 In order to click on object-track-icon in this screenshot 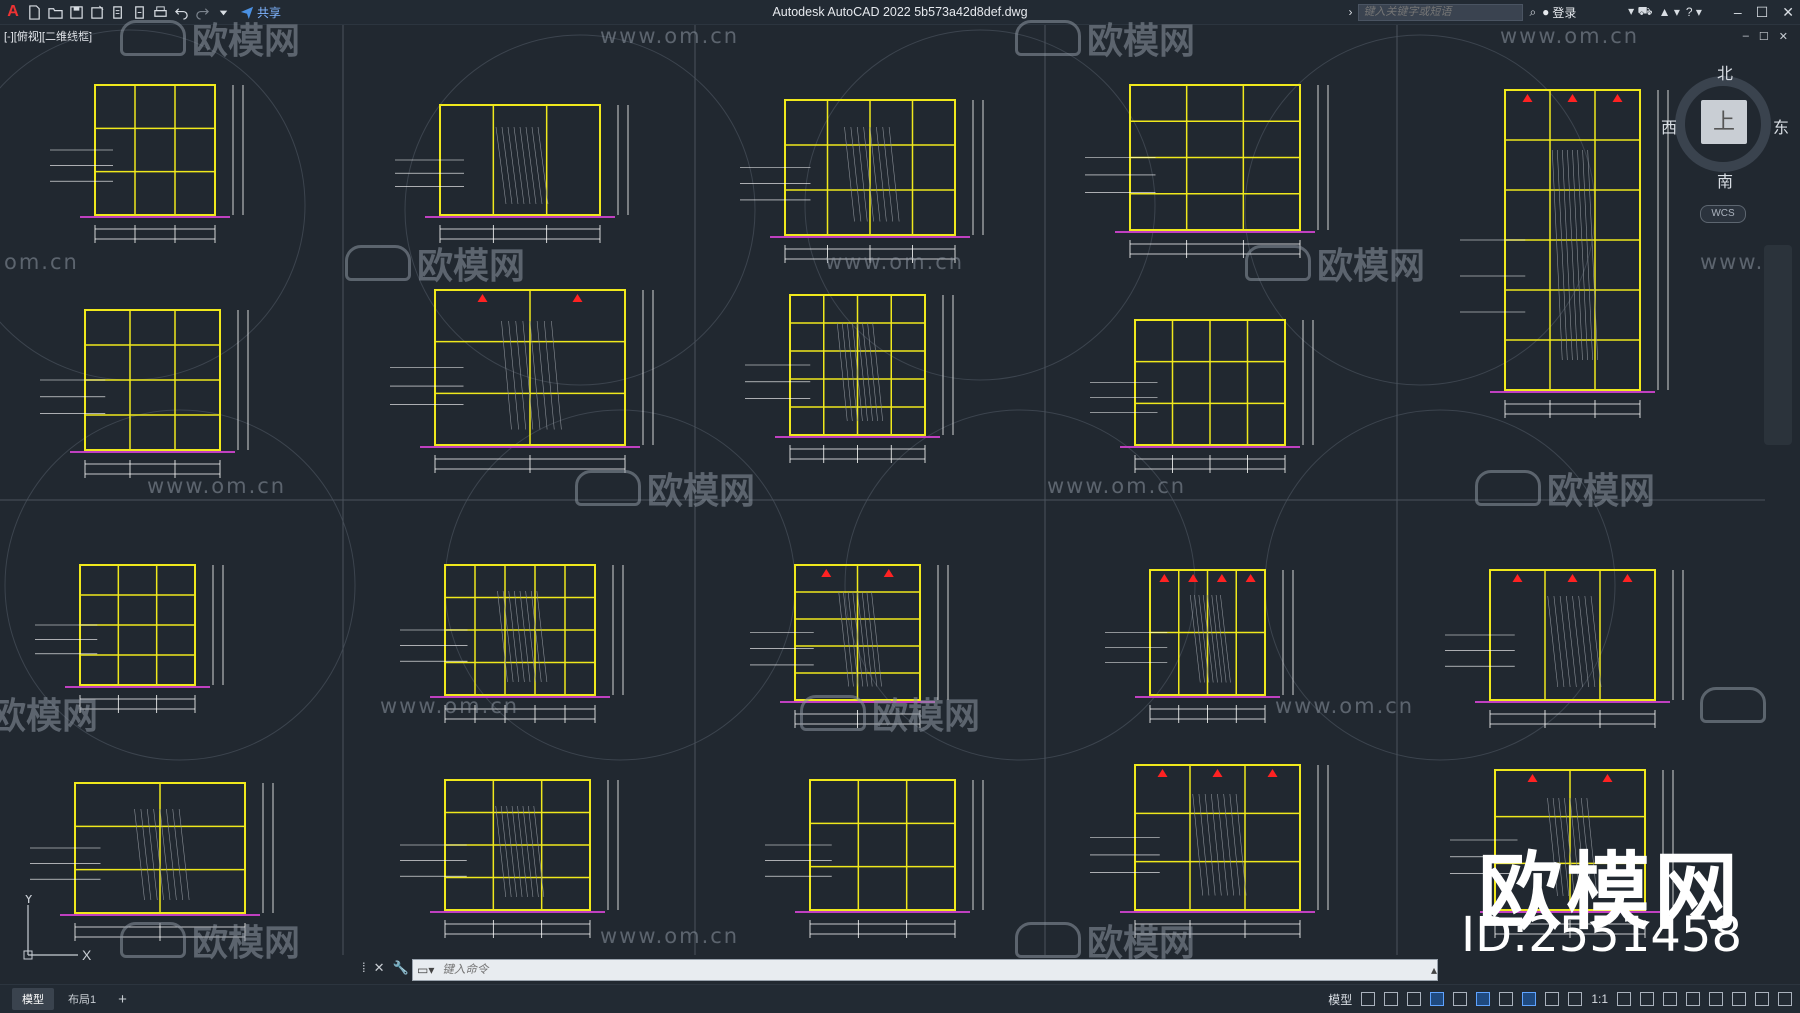, I will do `click(1506, 999)`.